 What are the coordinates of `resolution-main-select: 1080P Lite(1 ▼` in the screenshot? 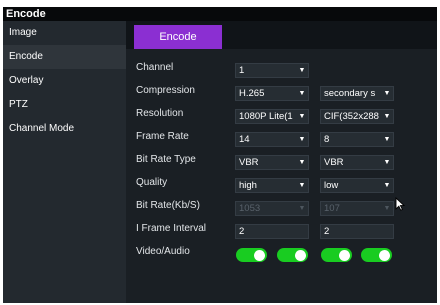 It's located at (272, 116).